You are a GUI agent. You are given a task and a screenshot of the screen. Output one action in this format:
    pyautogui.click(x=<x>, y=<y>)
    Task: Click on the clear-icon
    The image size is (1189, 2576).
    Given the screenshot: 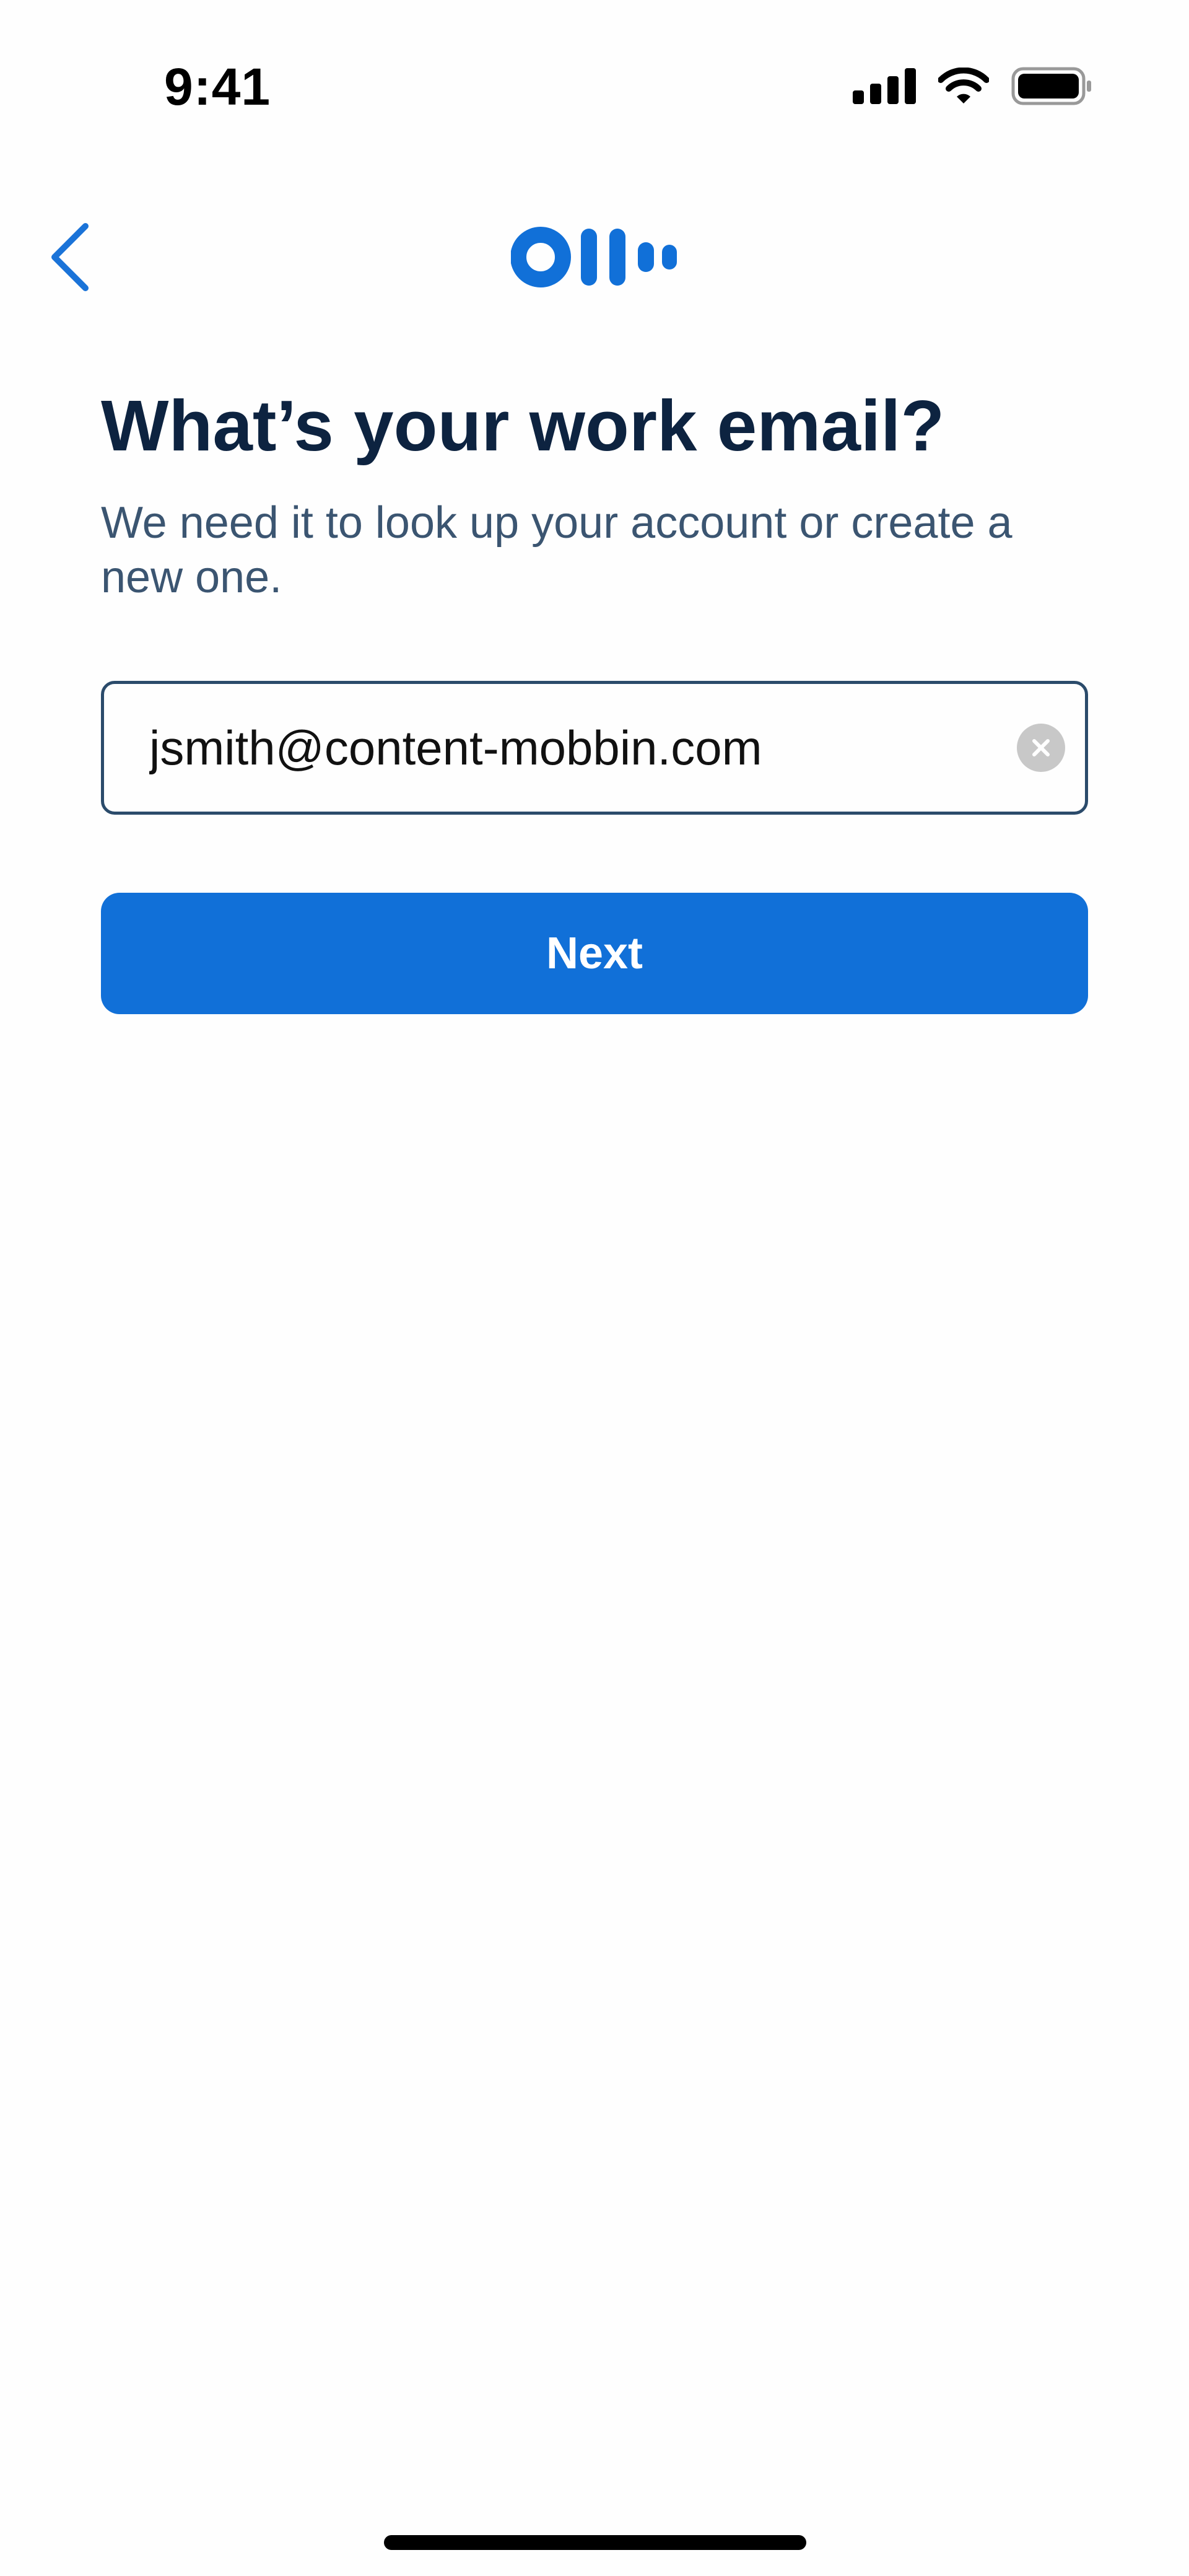 What is the action you would take?
    pyautogui.click(x=1041, y=747)
    